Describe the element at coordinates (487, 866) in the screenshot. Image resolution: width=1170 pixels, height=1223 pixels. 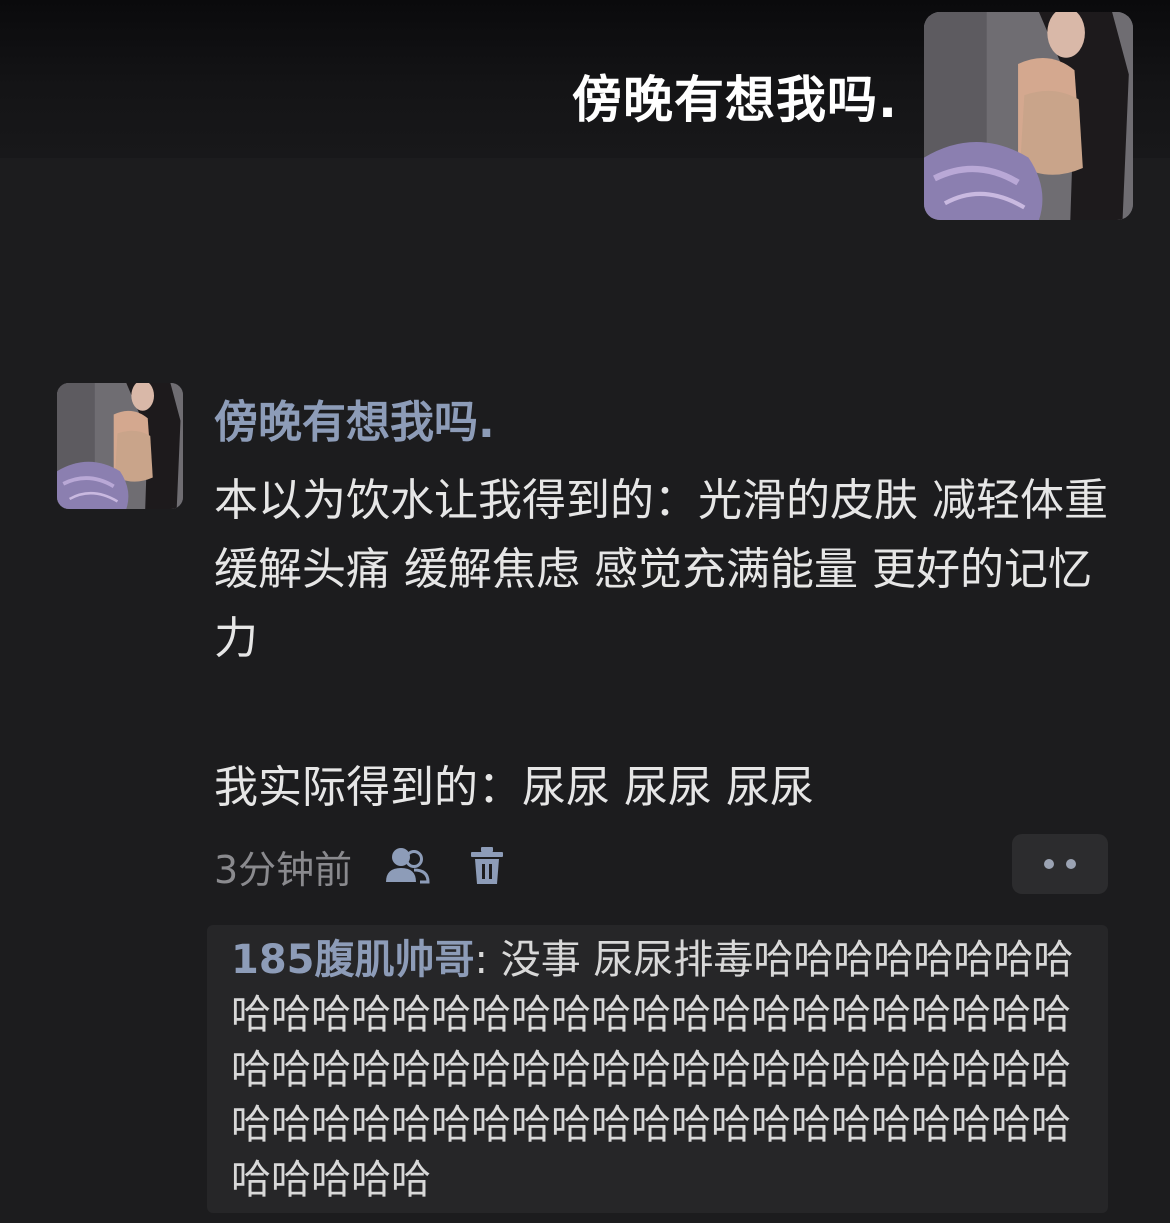
I see `delete-trash-icon` at that location.